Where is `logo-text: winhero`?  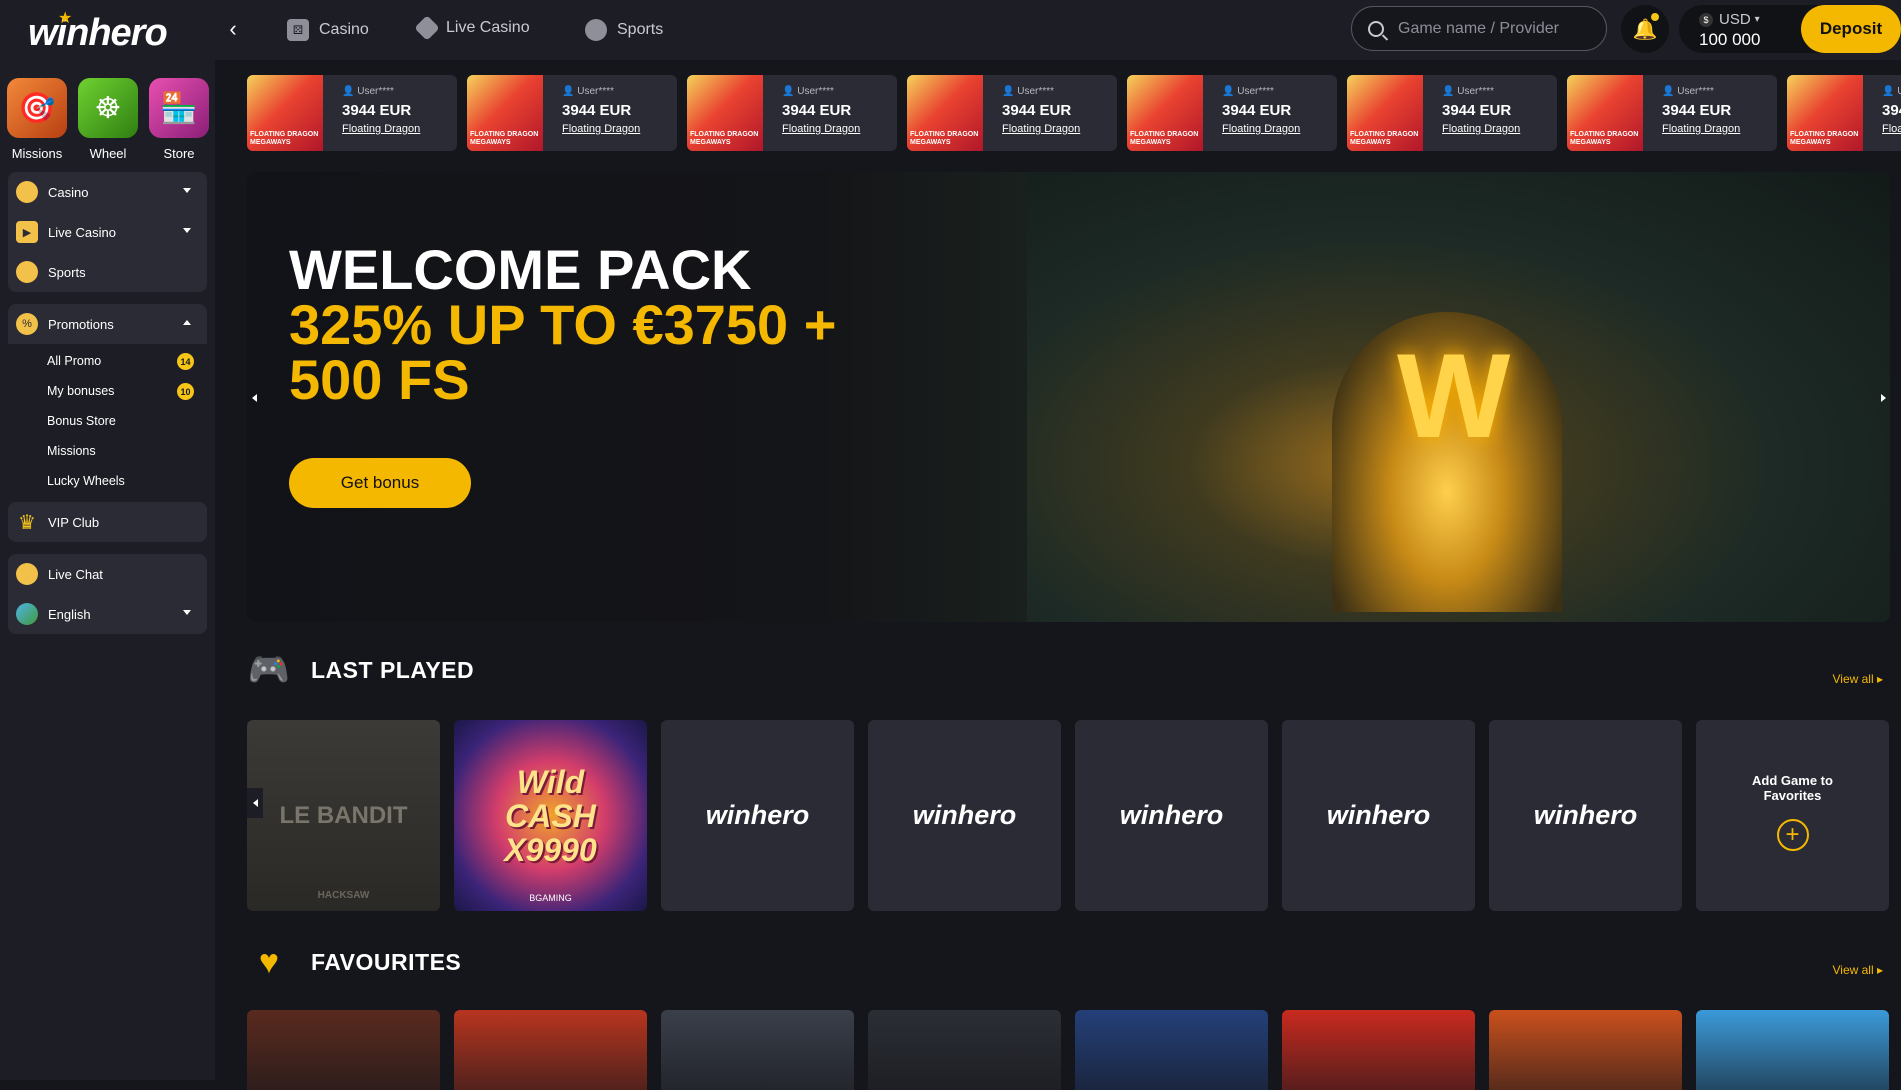 logo-text: winhero is located at coordinates (98, 32).